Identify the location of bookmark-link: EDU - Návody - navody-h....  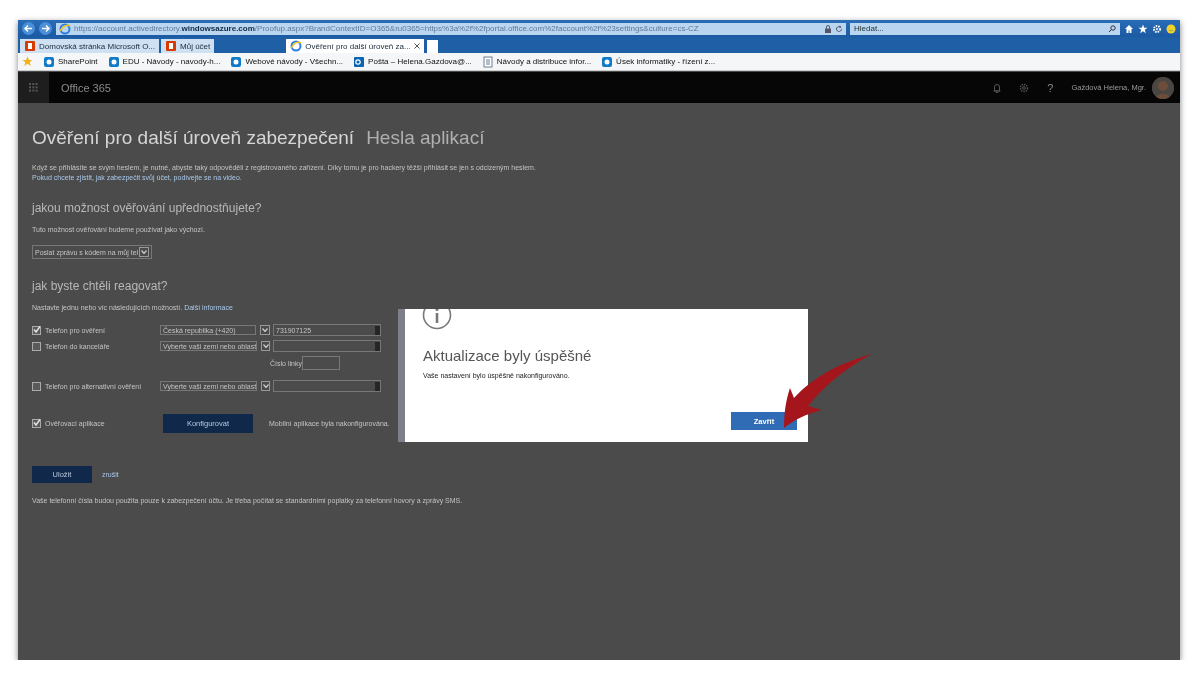
(164, 61).